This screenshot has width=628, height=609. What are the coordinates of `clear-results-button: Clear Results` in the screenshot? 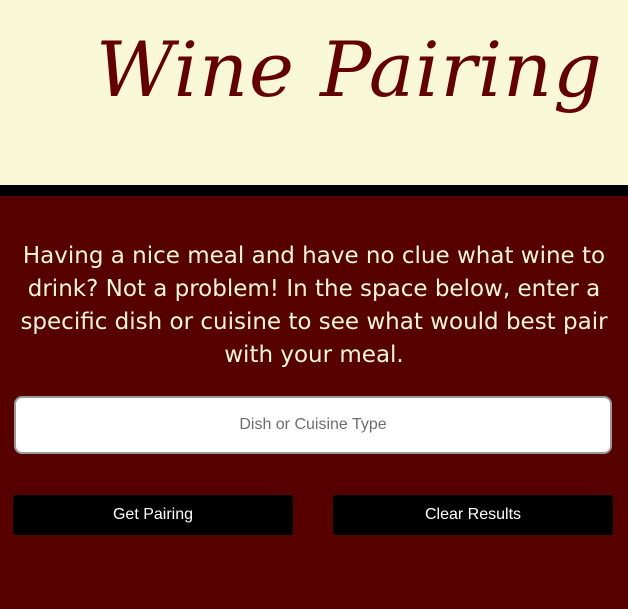 It's located at (473, 515).